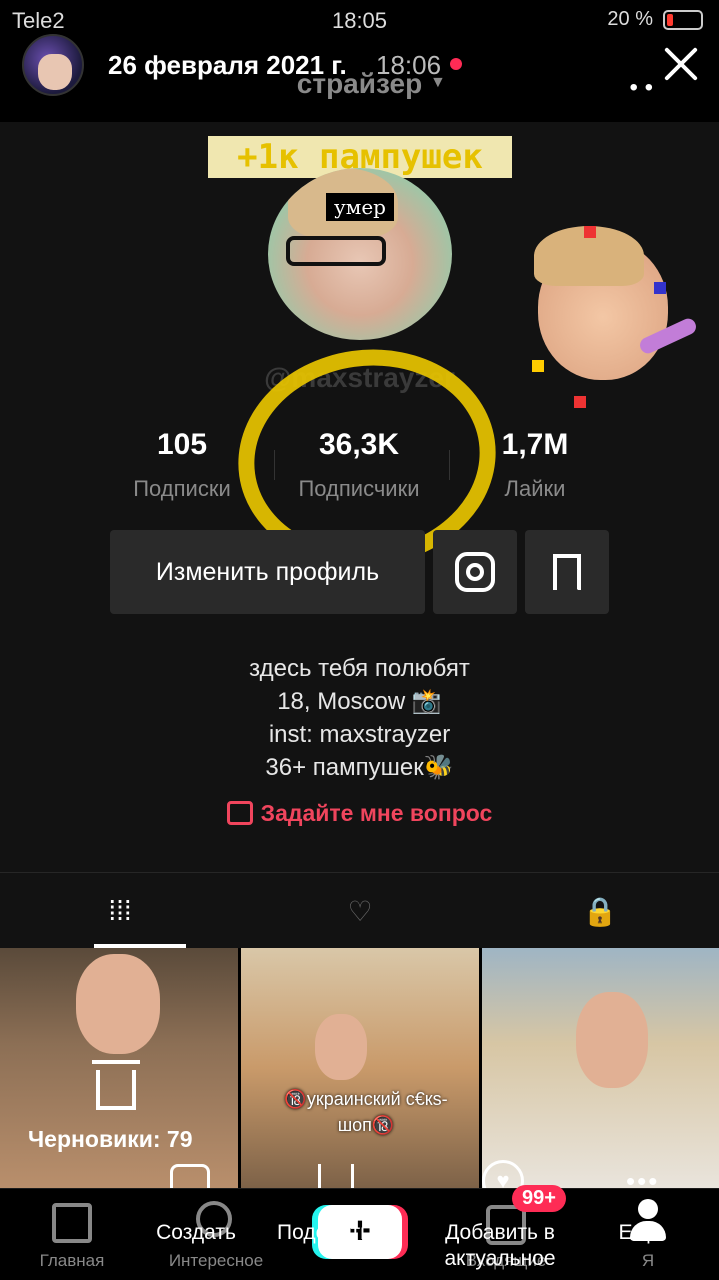 Image resolution: width=719 pixels, height=1280 pixels. What do you see at coordinates (683, 19) in the screenshot?
I see `battery-icon` at bounding box center [683, 19].